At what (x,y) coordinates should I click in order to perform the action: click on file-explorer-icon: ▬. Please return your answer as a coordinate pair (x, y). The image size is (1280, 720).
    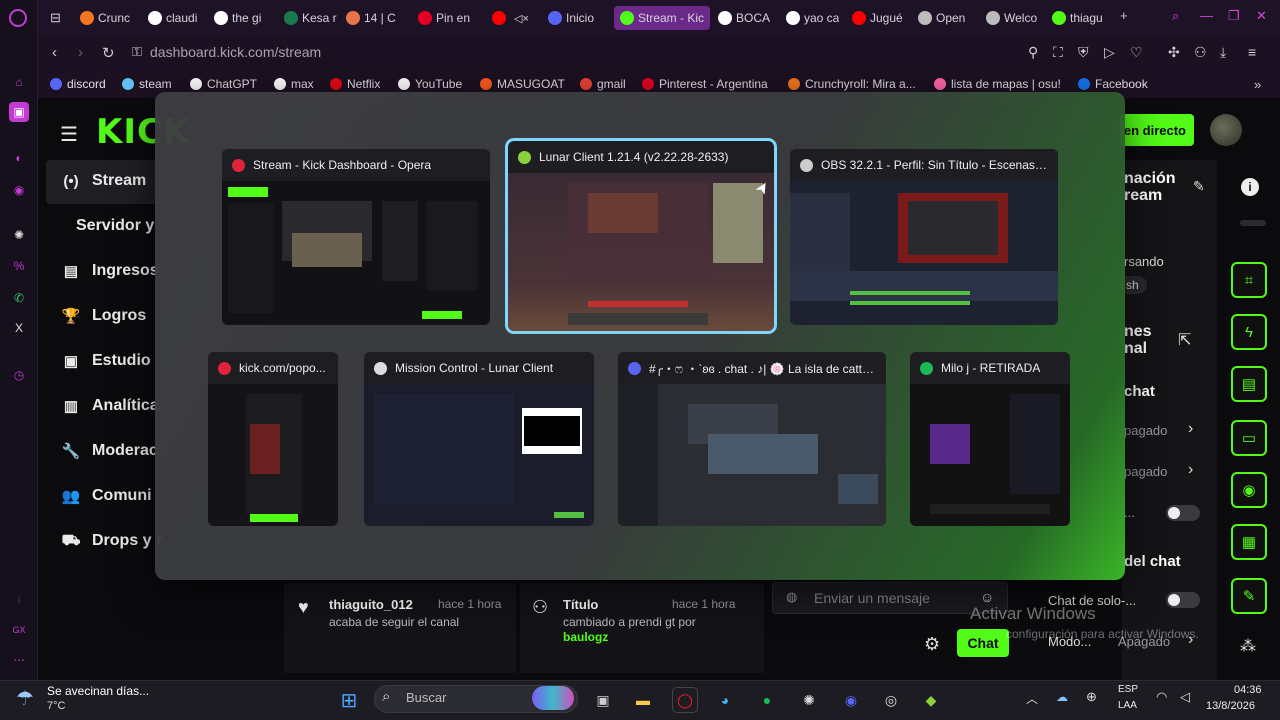
    Looking at the image, I should click on (643, 700).